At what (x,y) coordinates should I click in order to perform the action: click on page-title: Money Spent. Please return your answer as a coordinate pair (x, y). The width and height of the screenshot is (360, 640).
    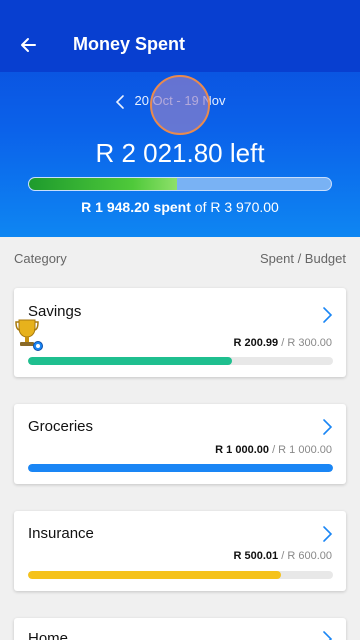
    Looking at the image, I should click on (129, 44).